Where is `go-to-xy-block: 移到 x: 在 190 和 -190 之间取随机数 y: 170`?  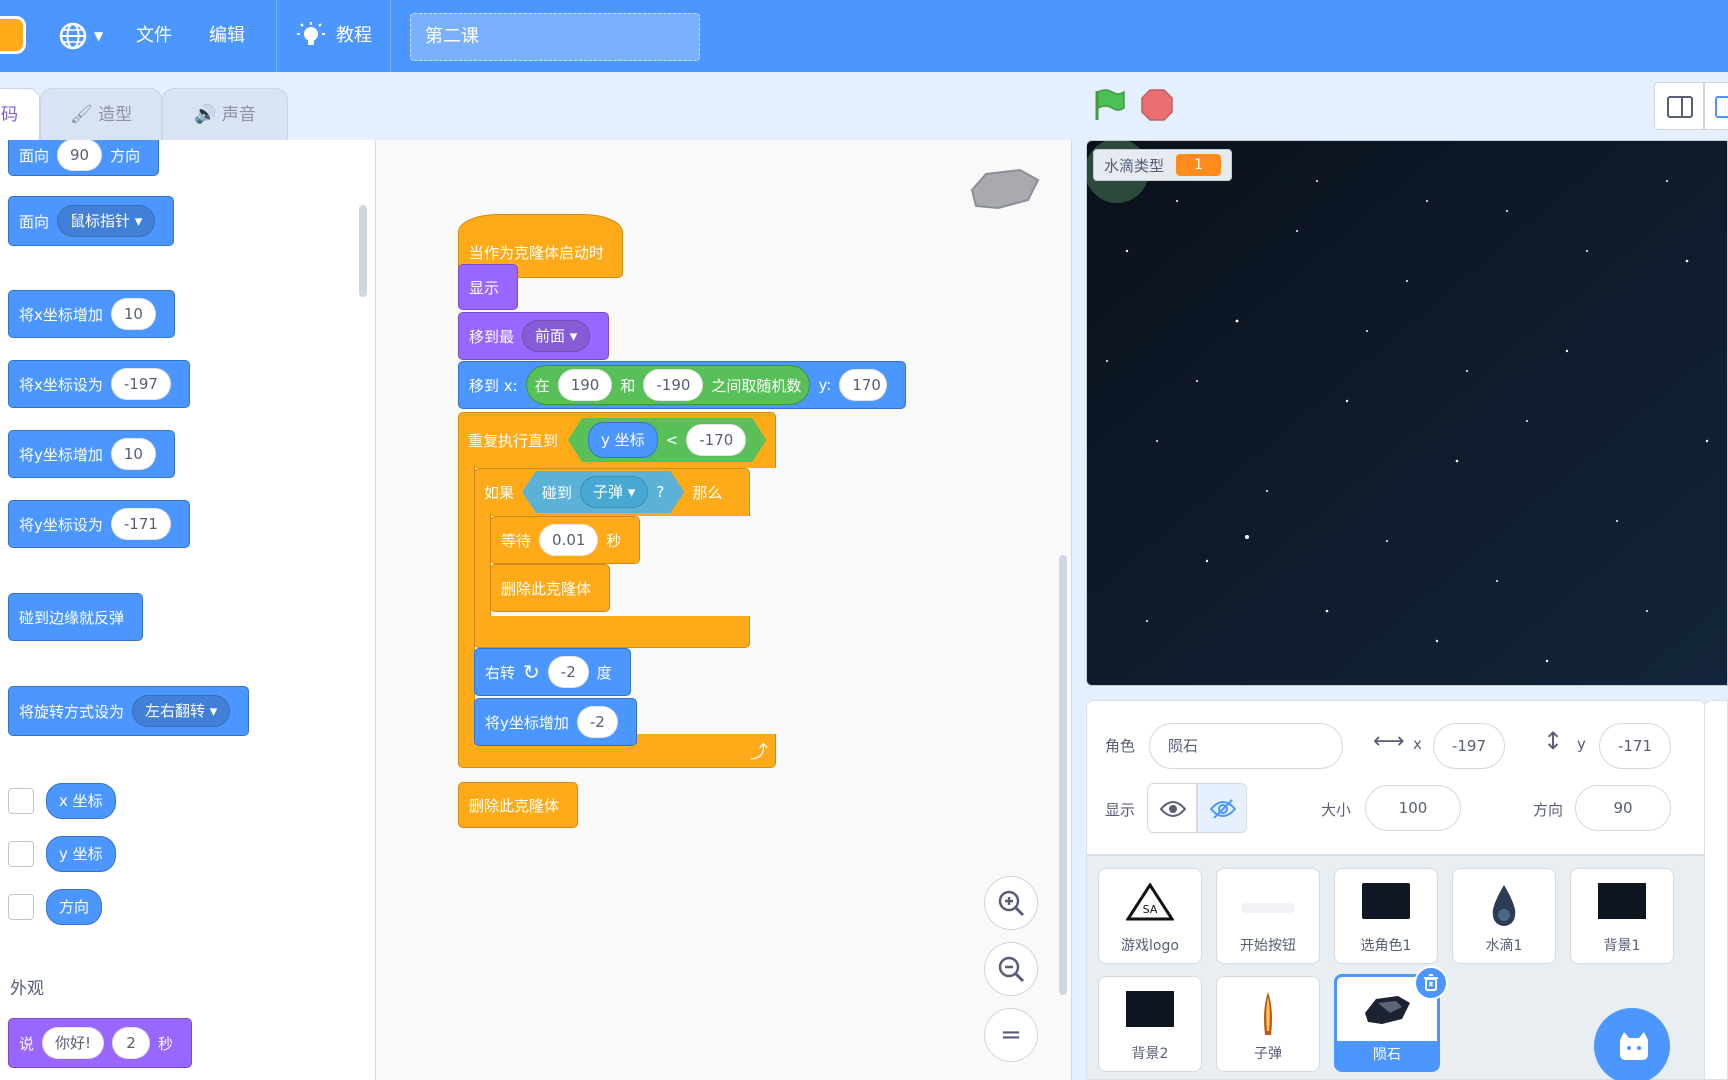
go-to-xy-block: 移到 x: 在 190 和 -190 之间取随机数 y: 170 is located at coordinates (682, 385).